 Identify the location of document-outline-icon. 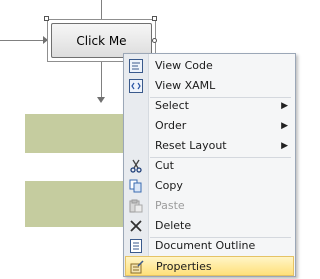
(136, 246).